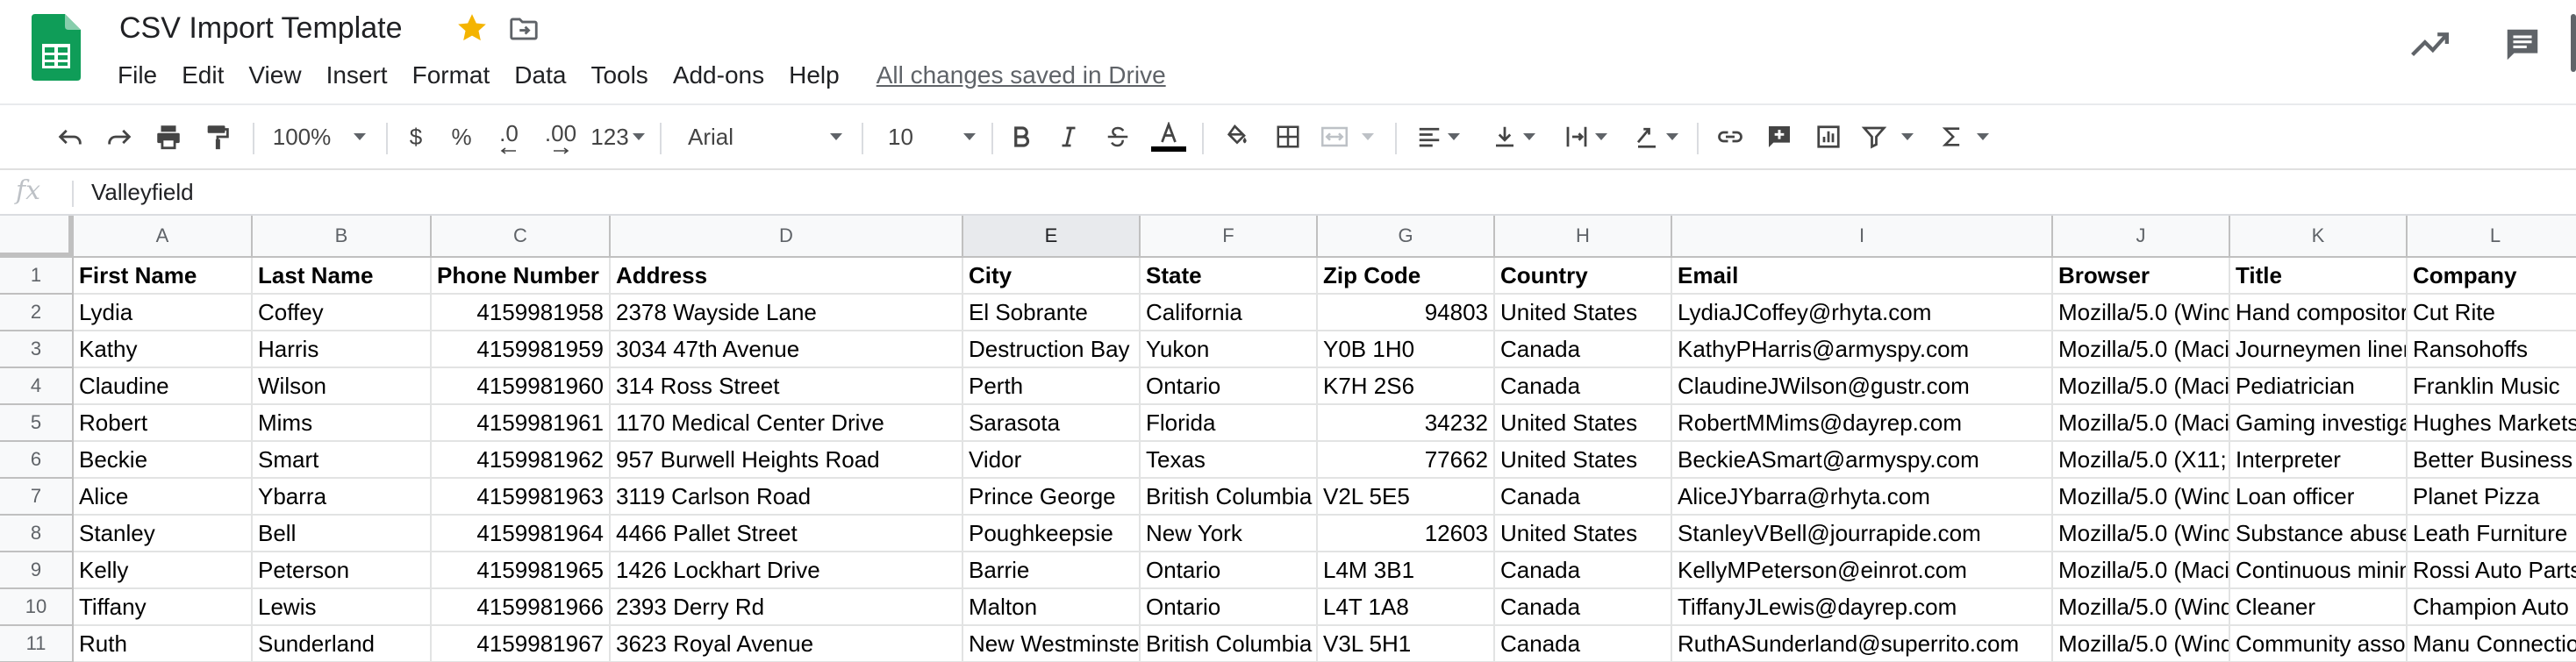 The image size is (2576, 662). I want to click on paint-format-icon, so click(217, 136).